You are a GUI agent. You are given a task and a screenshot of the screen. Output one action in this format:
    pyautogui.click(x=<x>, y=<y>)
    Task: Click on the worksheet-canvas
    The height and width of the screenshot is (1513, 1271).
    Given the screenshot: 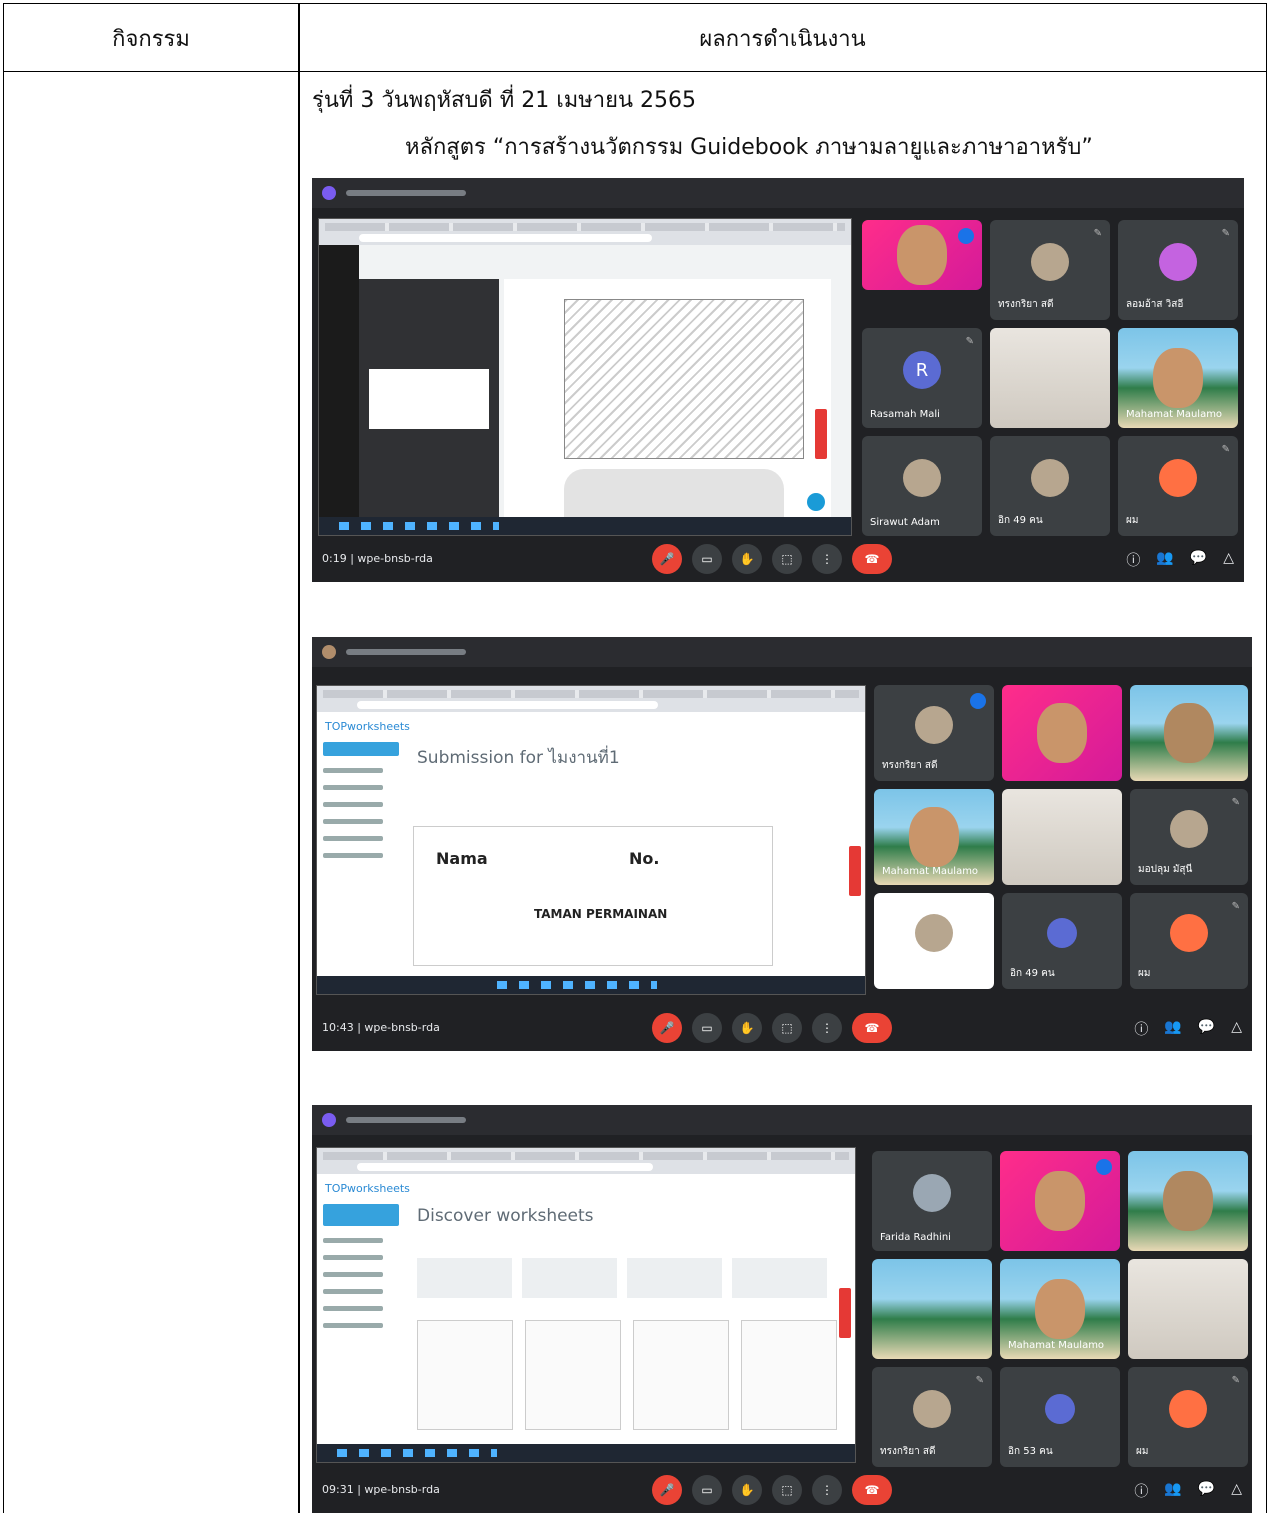 What is the action you would take?
    pyautogui.click(x=667, y=407)
    